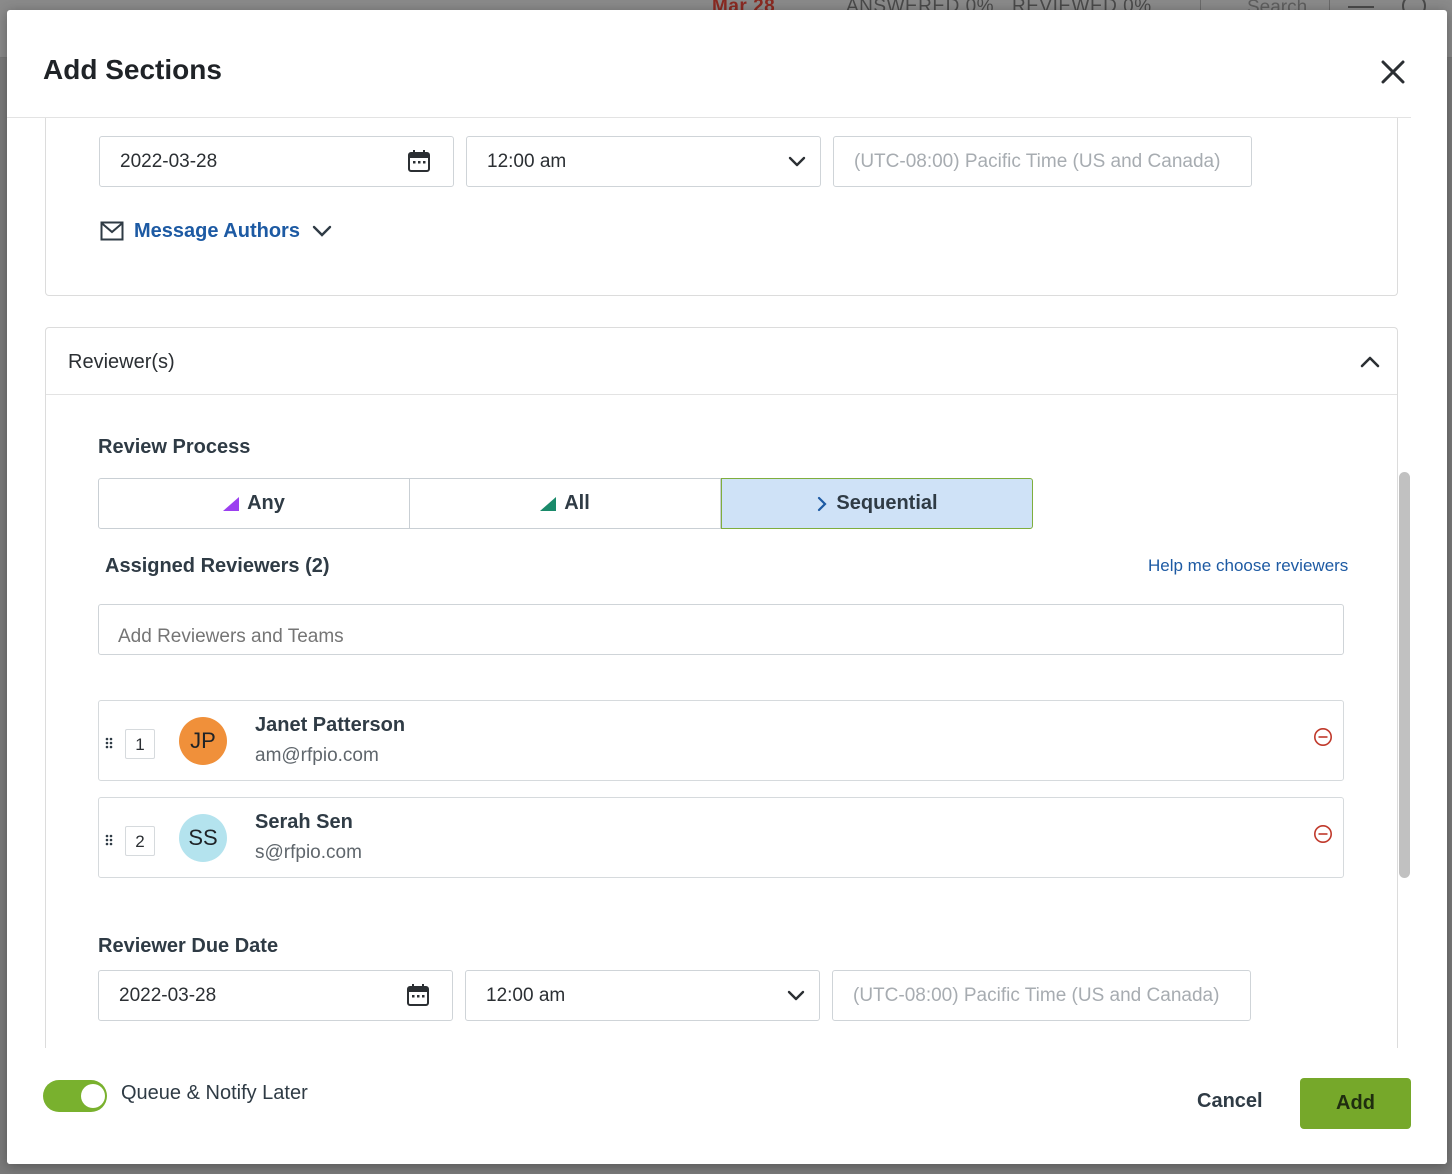  Describe the element at coordinates (266, 503) in the screenshot. I see `process-option-any-label: Any` at that location.